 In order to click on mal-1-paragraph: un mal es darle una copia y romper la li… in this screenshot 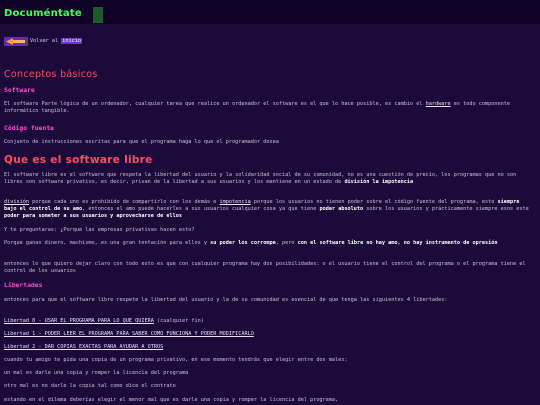, I will do `click(96, 373)`.